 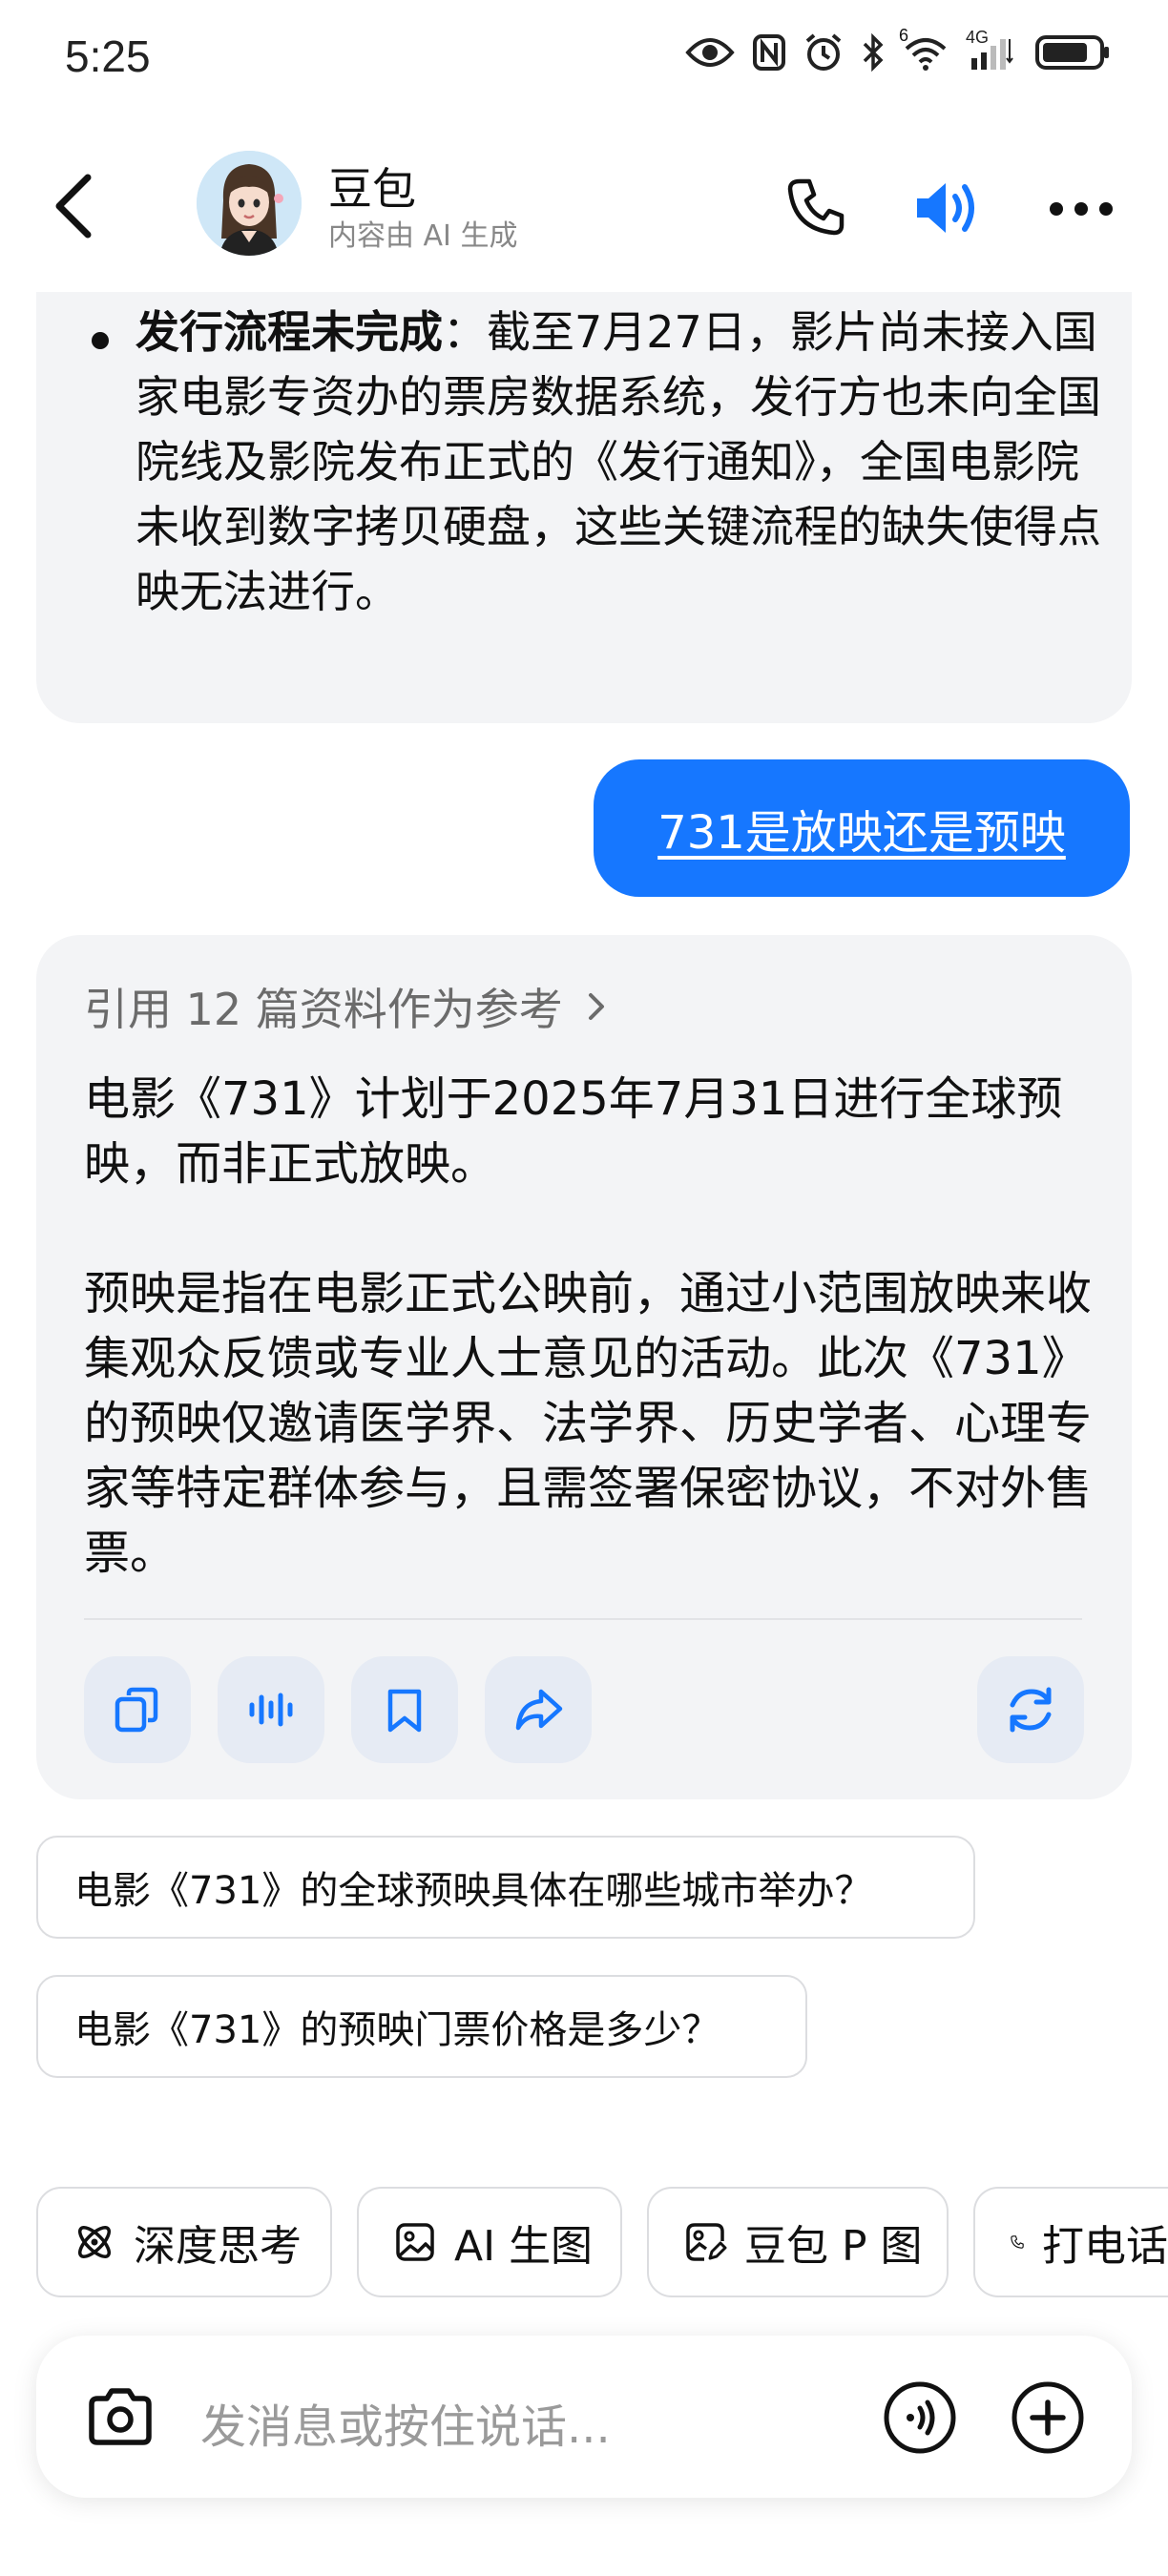 I want to click on more-button, so click(x=1081, y=209).